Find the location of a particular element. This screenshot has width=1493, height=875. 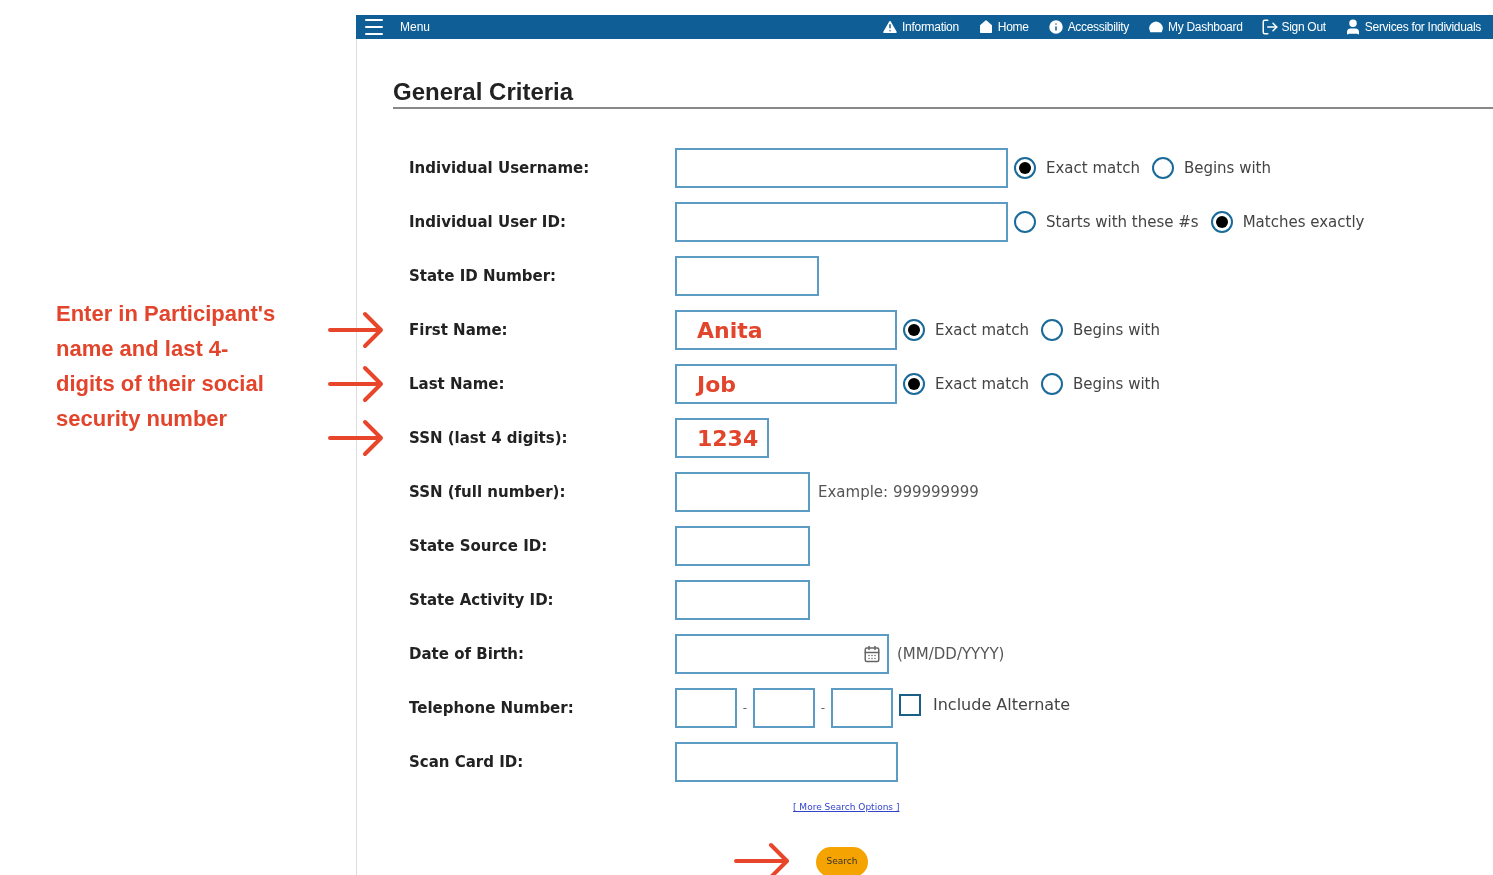

search-button: Search is located at coordinates (842, 861).